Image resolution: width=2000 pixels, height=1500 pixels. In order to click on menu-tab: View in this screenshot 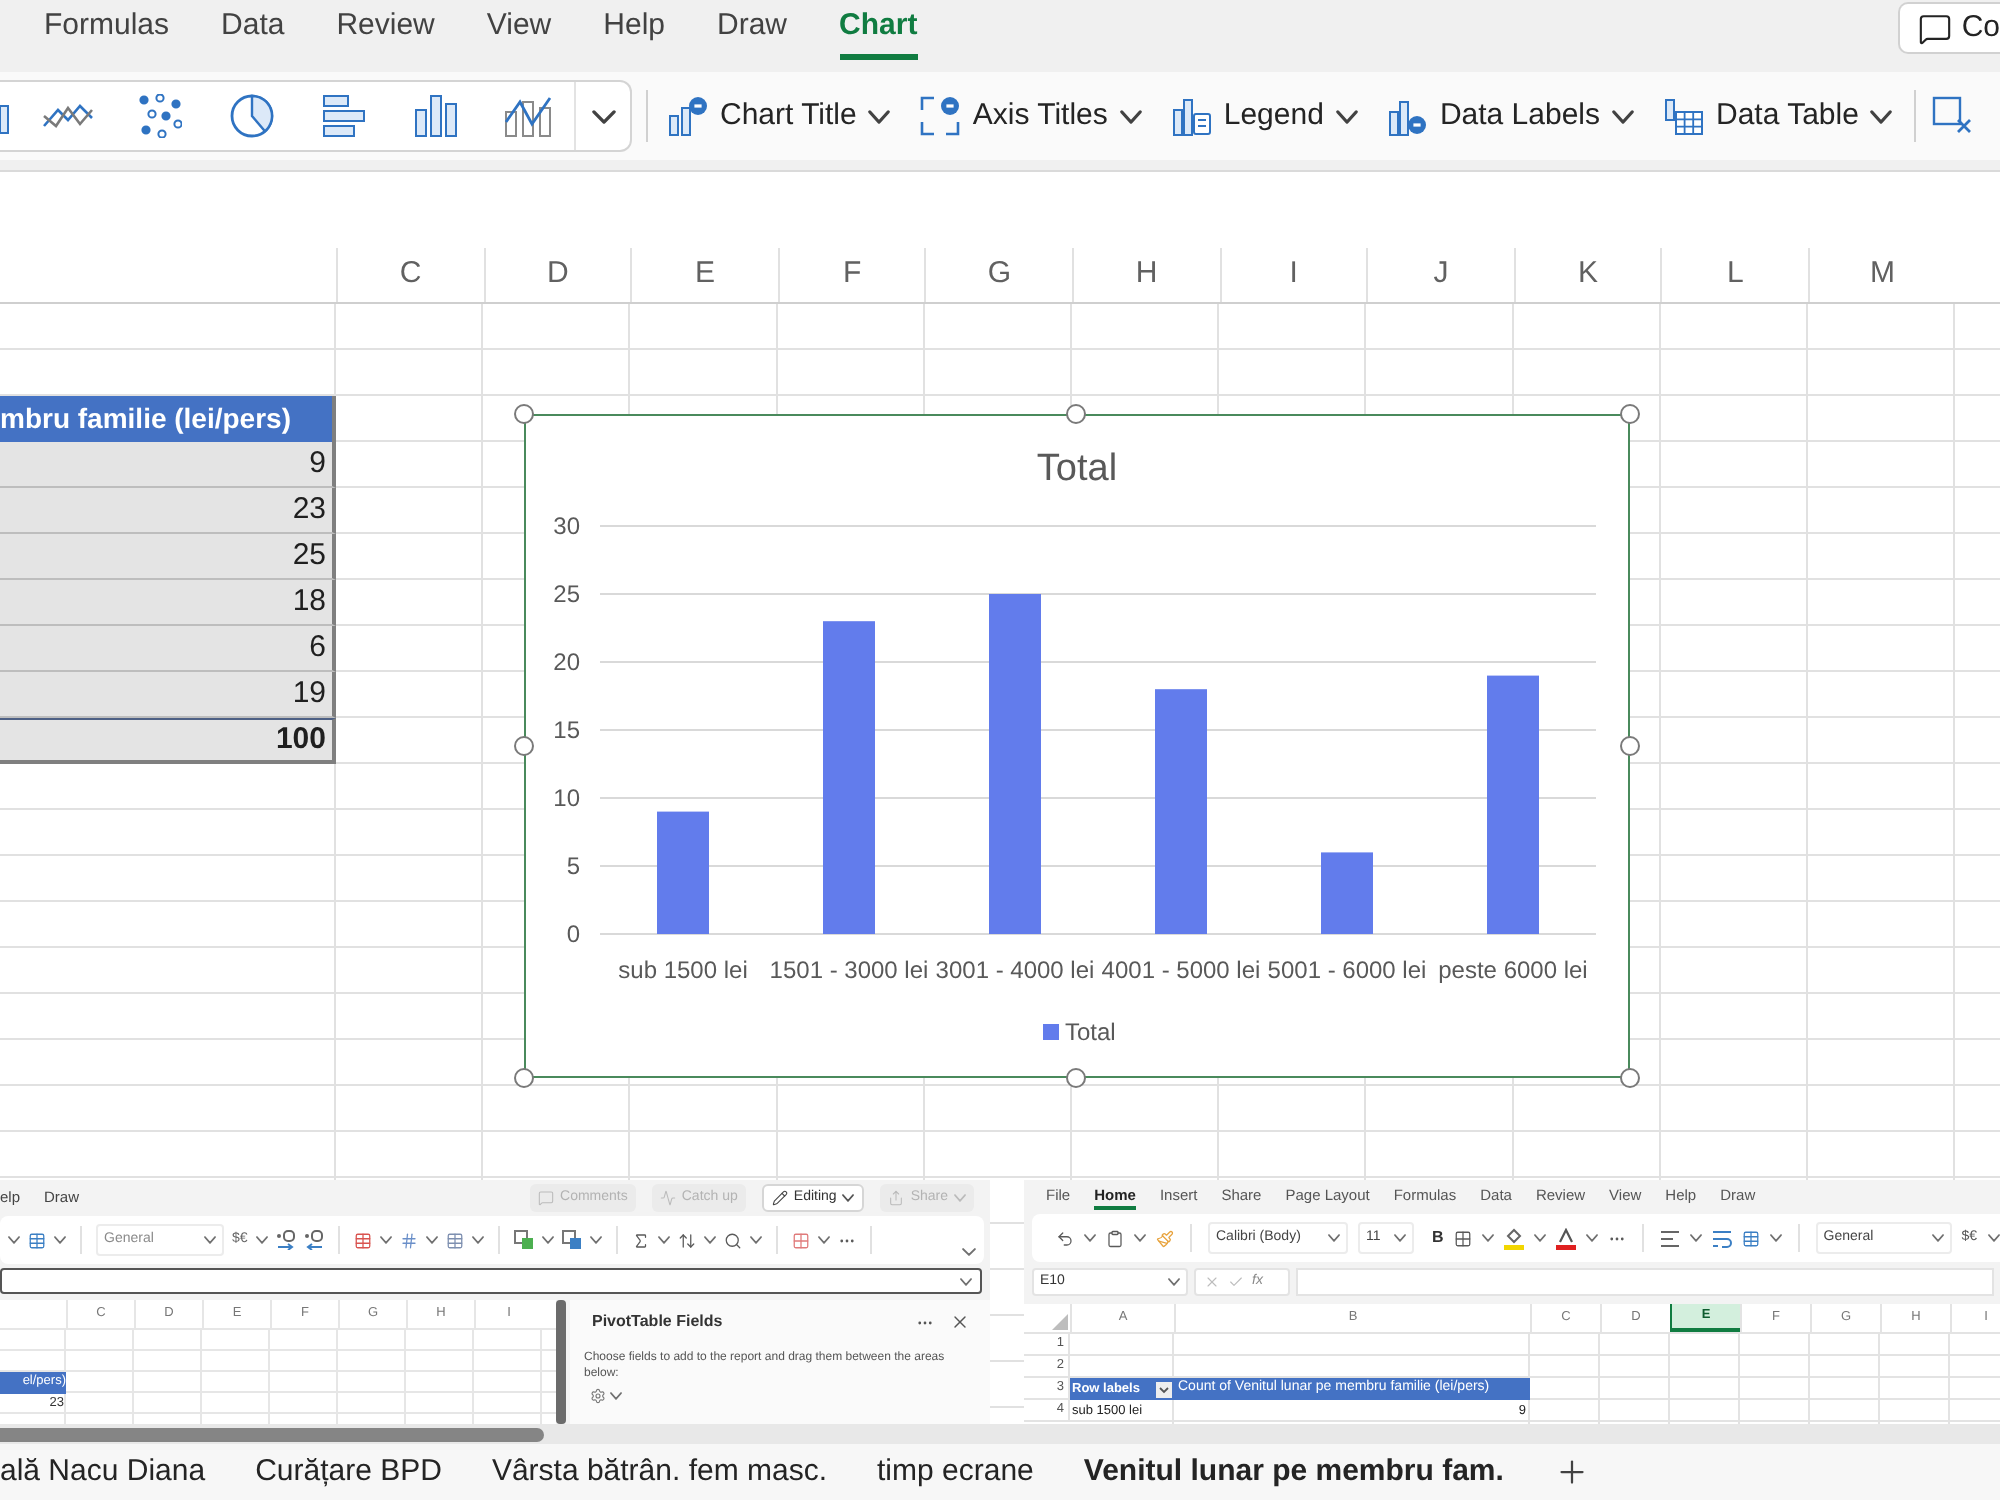, I will do `click(519, 30)`.